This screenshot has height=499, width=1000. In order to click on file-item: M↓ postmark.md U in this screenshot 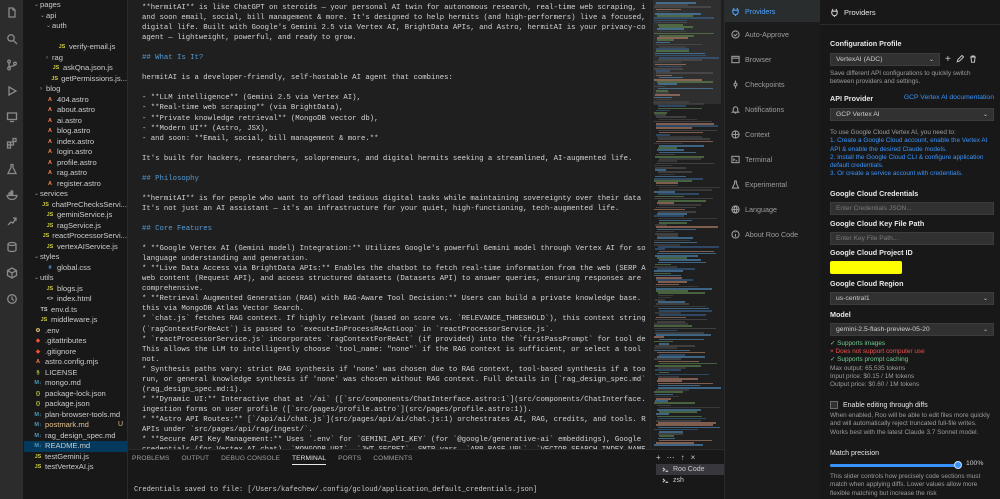, I will do `click(75, 425)`.